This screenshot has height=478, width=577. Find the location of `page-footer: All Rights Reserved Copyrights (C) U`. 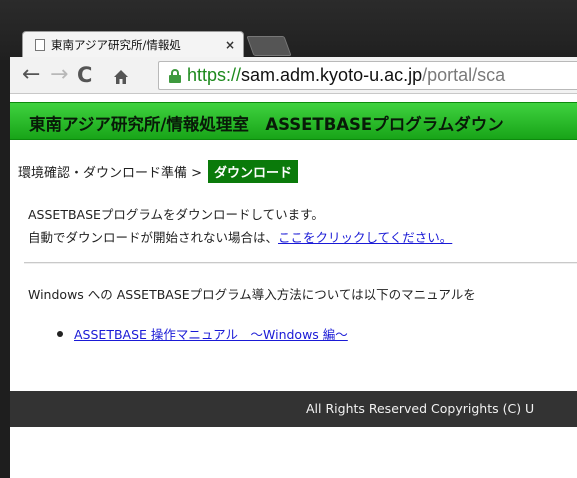

page-footer: All Rights Reserved Copyrights (C) U is located at coordinates (293, 409).